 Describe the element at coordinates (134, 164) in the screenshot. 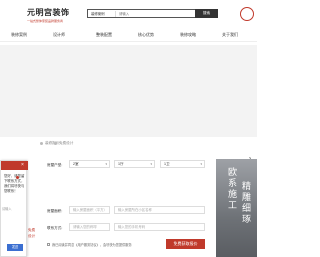

I see `hall-select: 1厅 ▾` at that location.